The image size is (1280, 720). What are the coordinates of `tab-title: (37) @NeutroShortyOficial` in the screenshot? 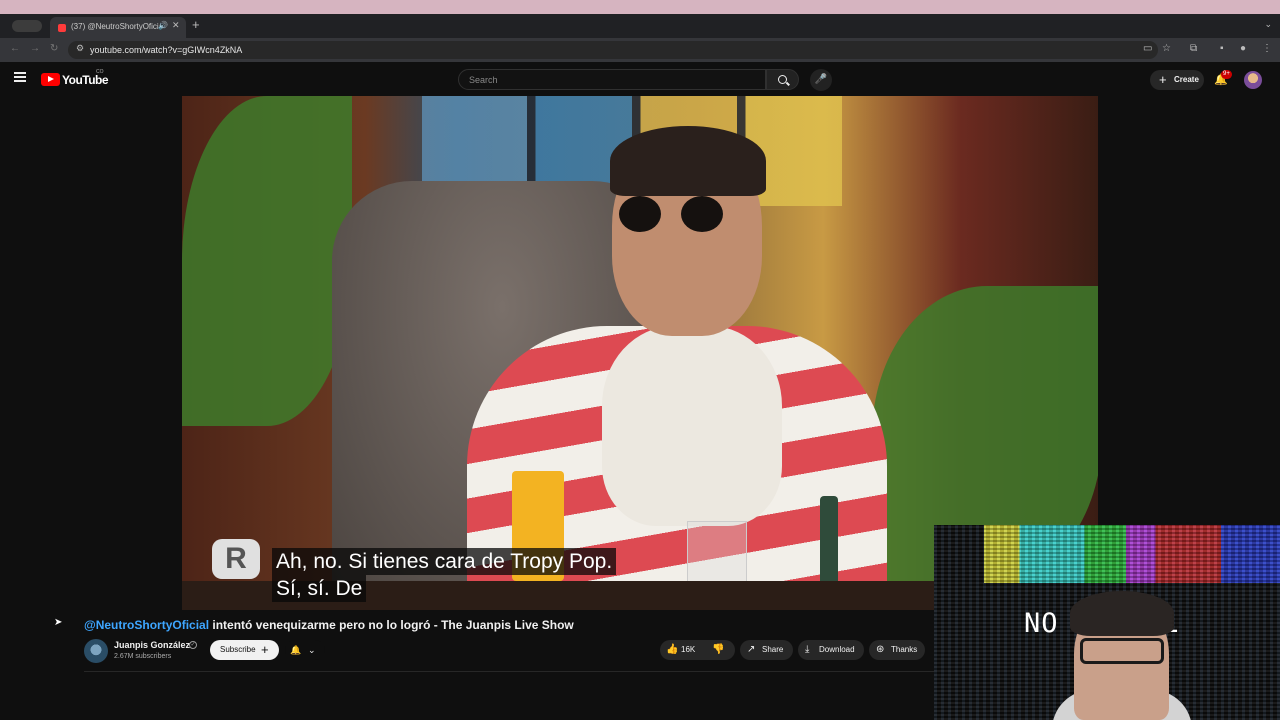 It's located at (116, 26).